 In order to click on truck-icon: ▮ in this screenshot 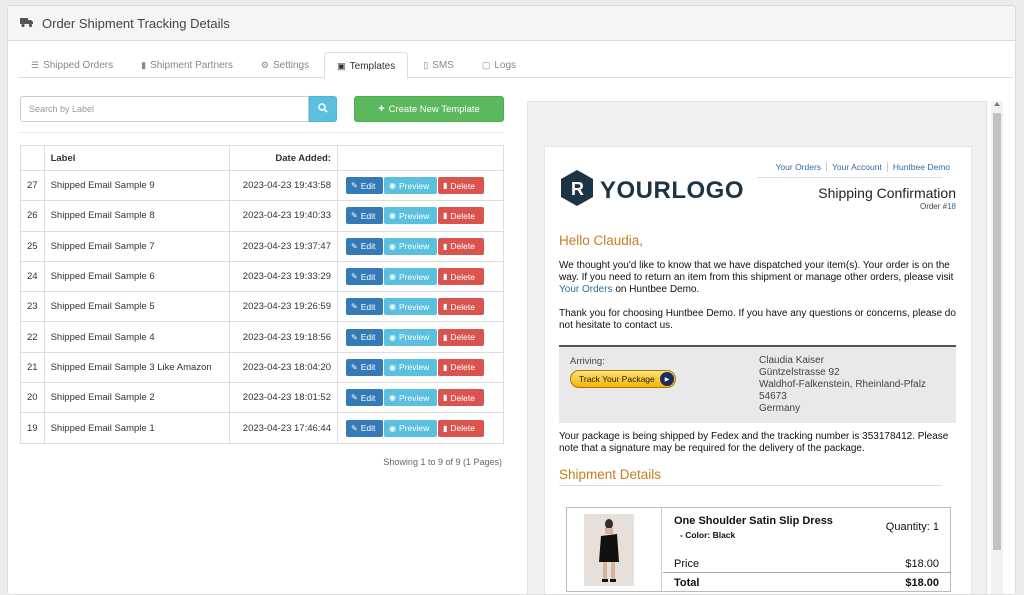, I will do `click(144, 65)`.